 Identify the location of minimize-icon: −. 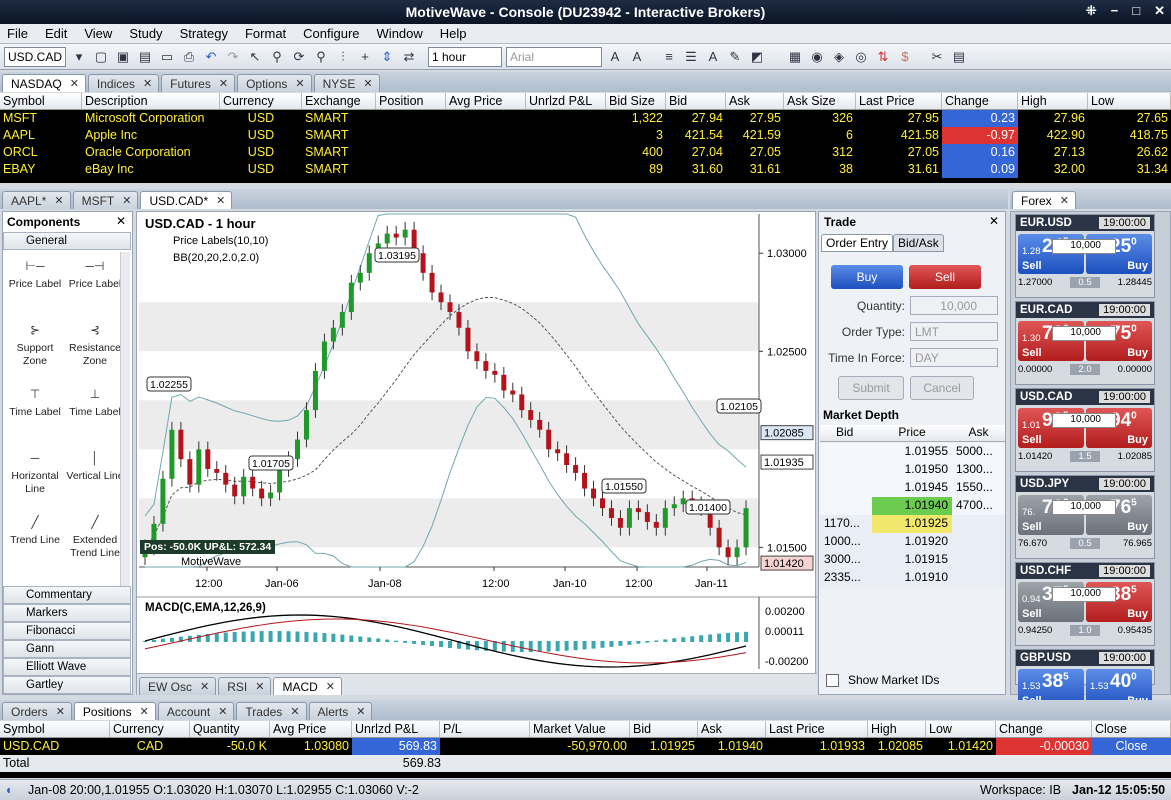
(1115, 11).